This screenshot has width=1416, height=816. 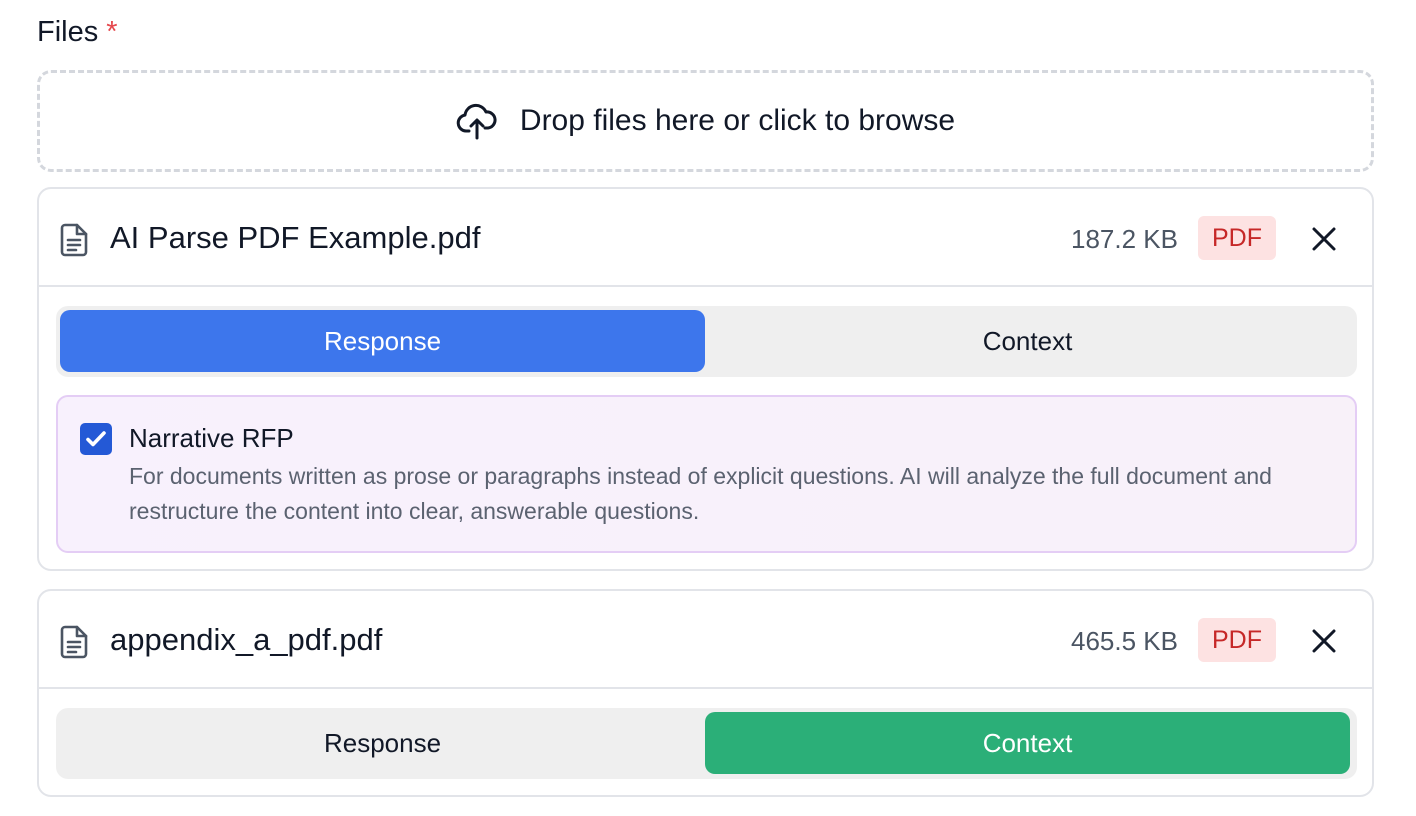 I want to click on narrative-rfp-checkbox, so click(x=96, y=439).